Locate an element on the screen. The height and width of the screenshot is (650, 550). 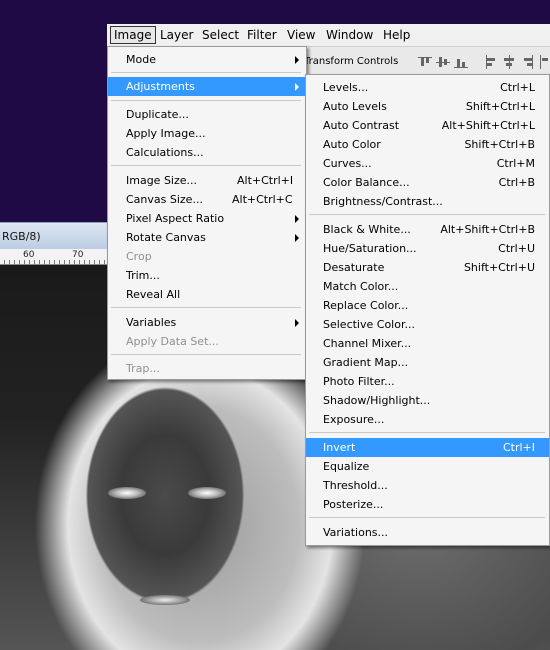
transform-controls-label: Transform Controls is located at coordinates (351, 61).